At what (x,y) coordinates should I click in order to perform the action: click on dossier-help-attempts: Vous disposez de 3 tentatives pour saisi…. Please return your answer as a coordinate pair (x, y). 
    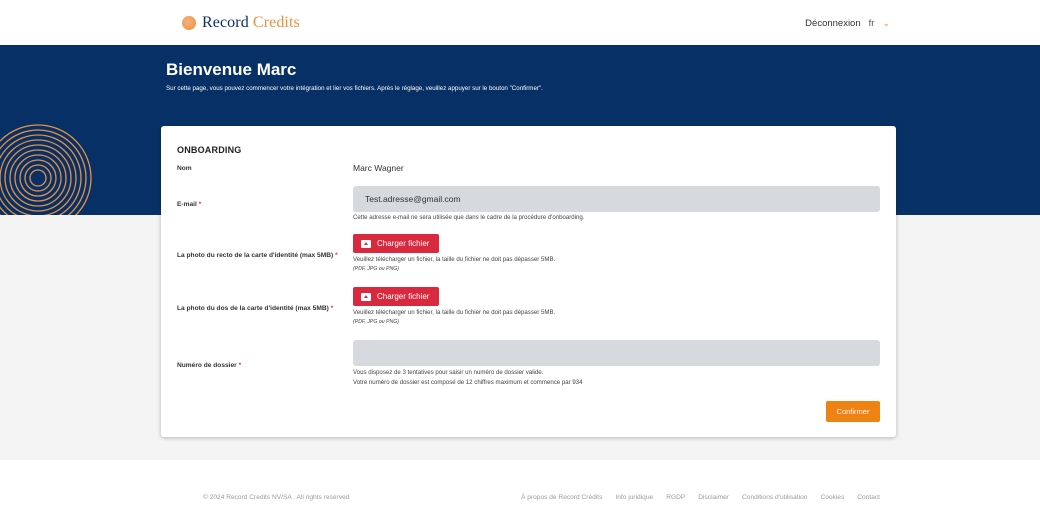
    Looking at the image, I should click on (448, 372).